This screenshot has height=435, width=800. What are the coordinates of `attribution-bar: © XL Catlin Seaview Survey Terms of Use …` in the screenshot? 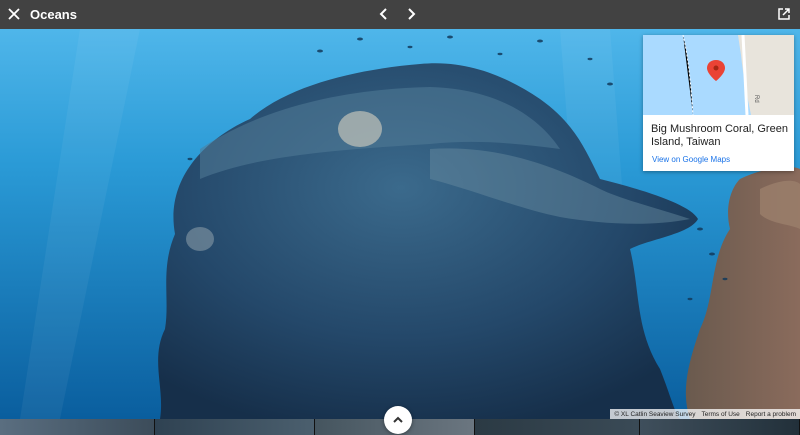 It's located at (705, 414).